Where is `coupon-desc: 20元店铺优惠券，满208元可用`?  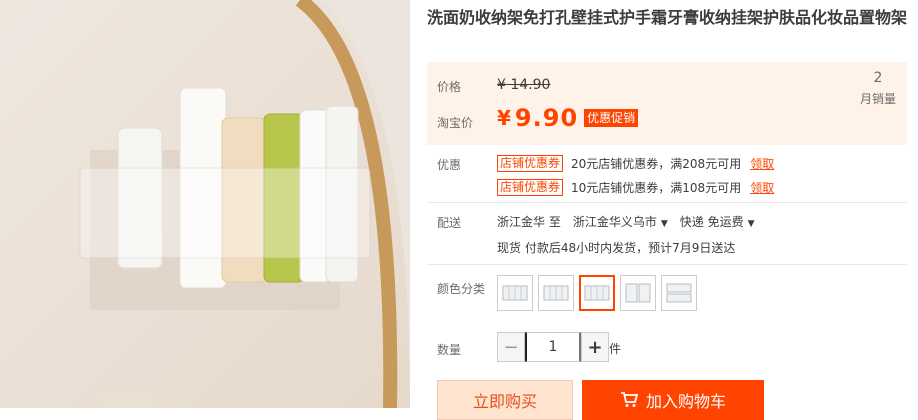 coupon-desc: 20元店铺优惠券，满208元可用 is located at coordinates (656, 163).